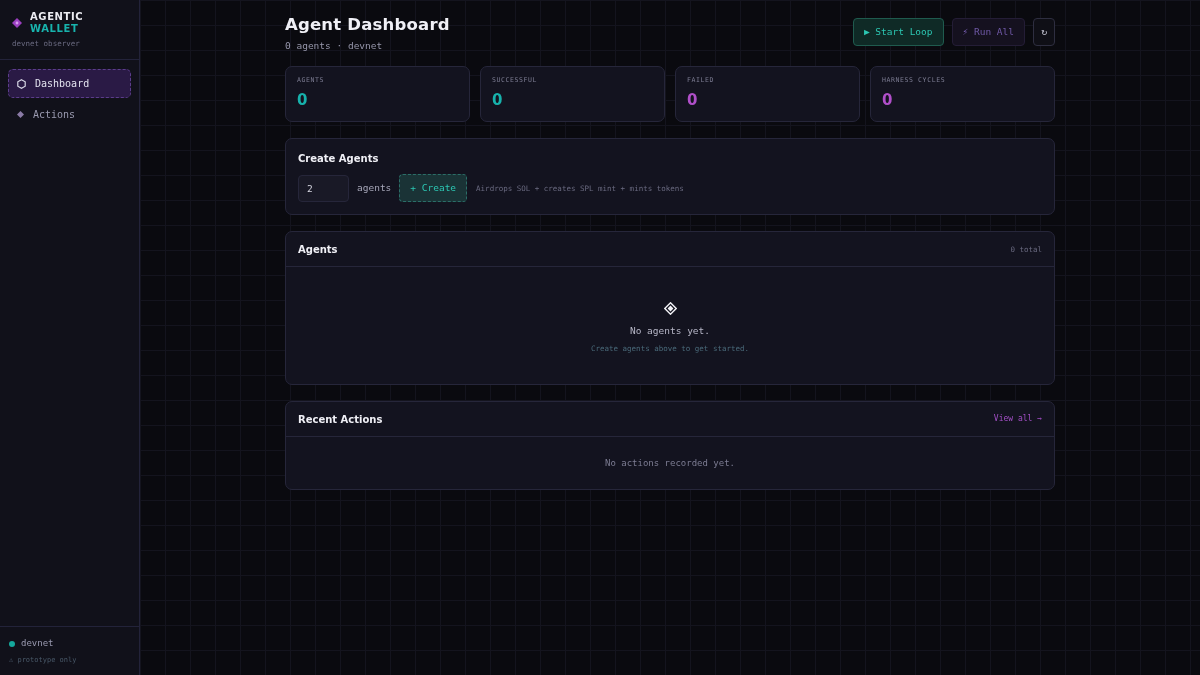 Image resolution: width=1200 pixels, height=675 pixels. I want to click on brand-name: WALLET, so click(55, 29).